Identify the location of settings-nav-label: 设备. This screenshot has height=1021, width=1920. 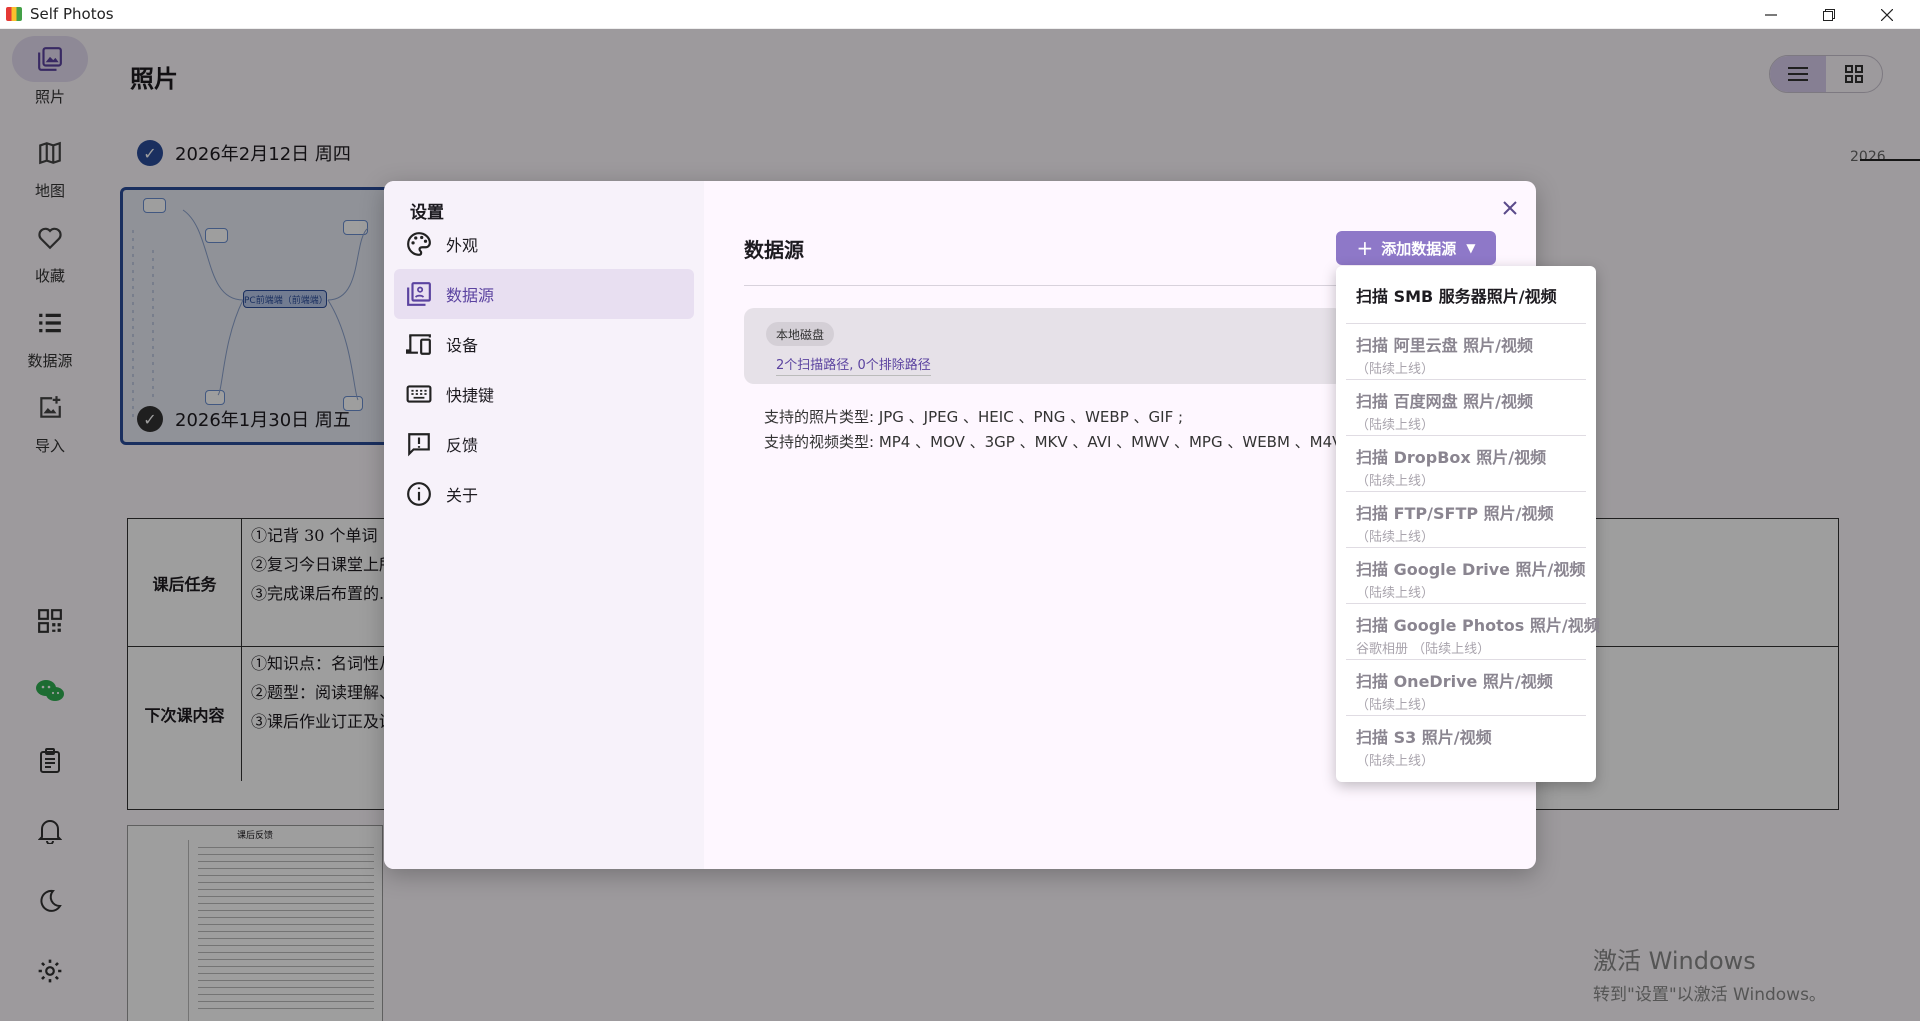
(462, 345).